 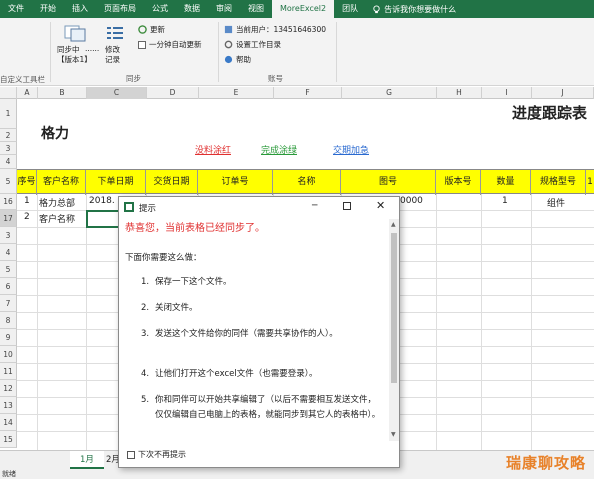 I want to click on tab-view: 视图, so click(x=256, y=9).